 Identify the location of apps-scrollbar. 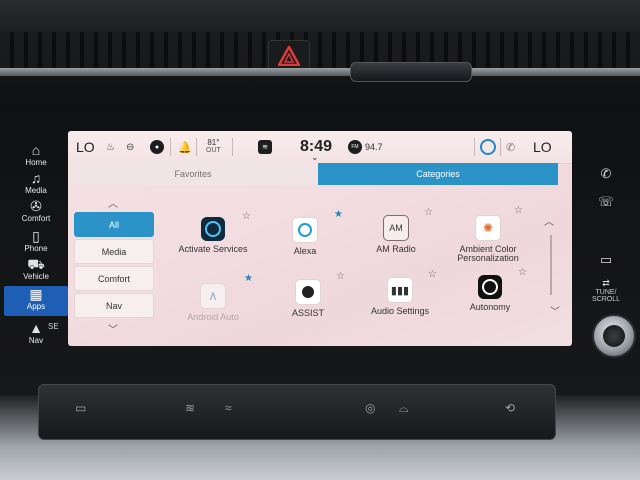
(551, 265).